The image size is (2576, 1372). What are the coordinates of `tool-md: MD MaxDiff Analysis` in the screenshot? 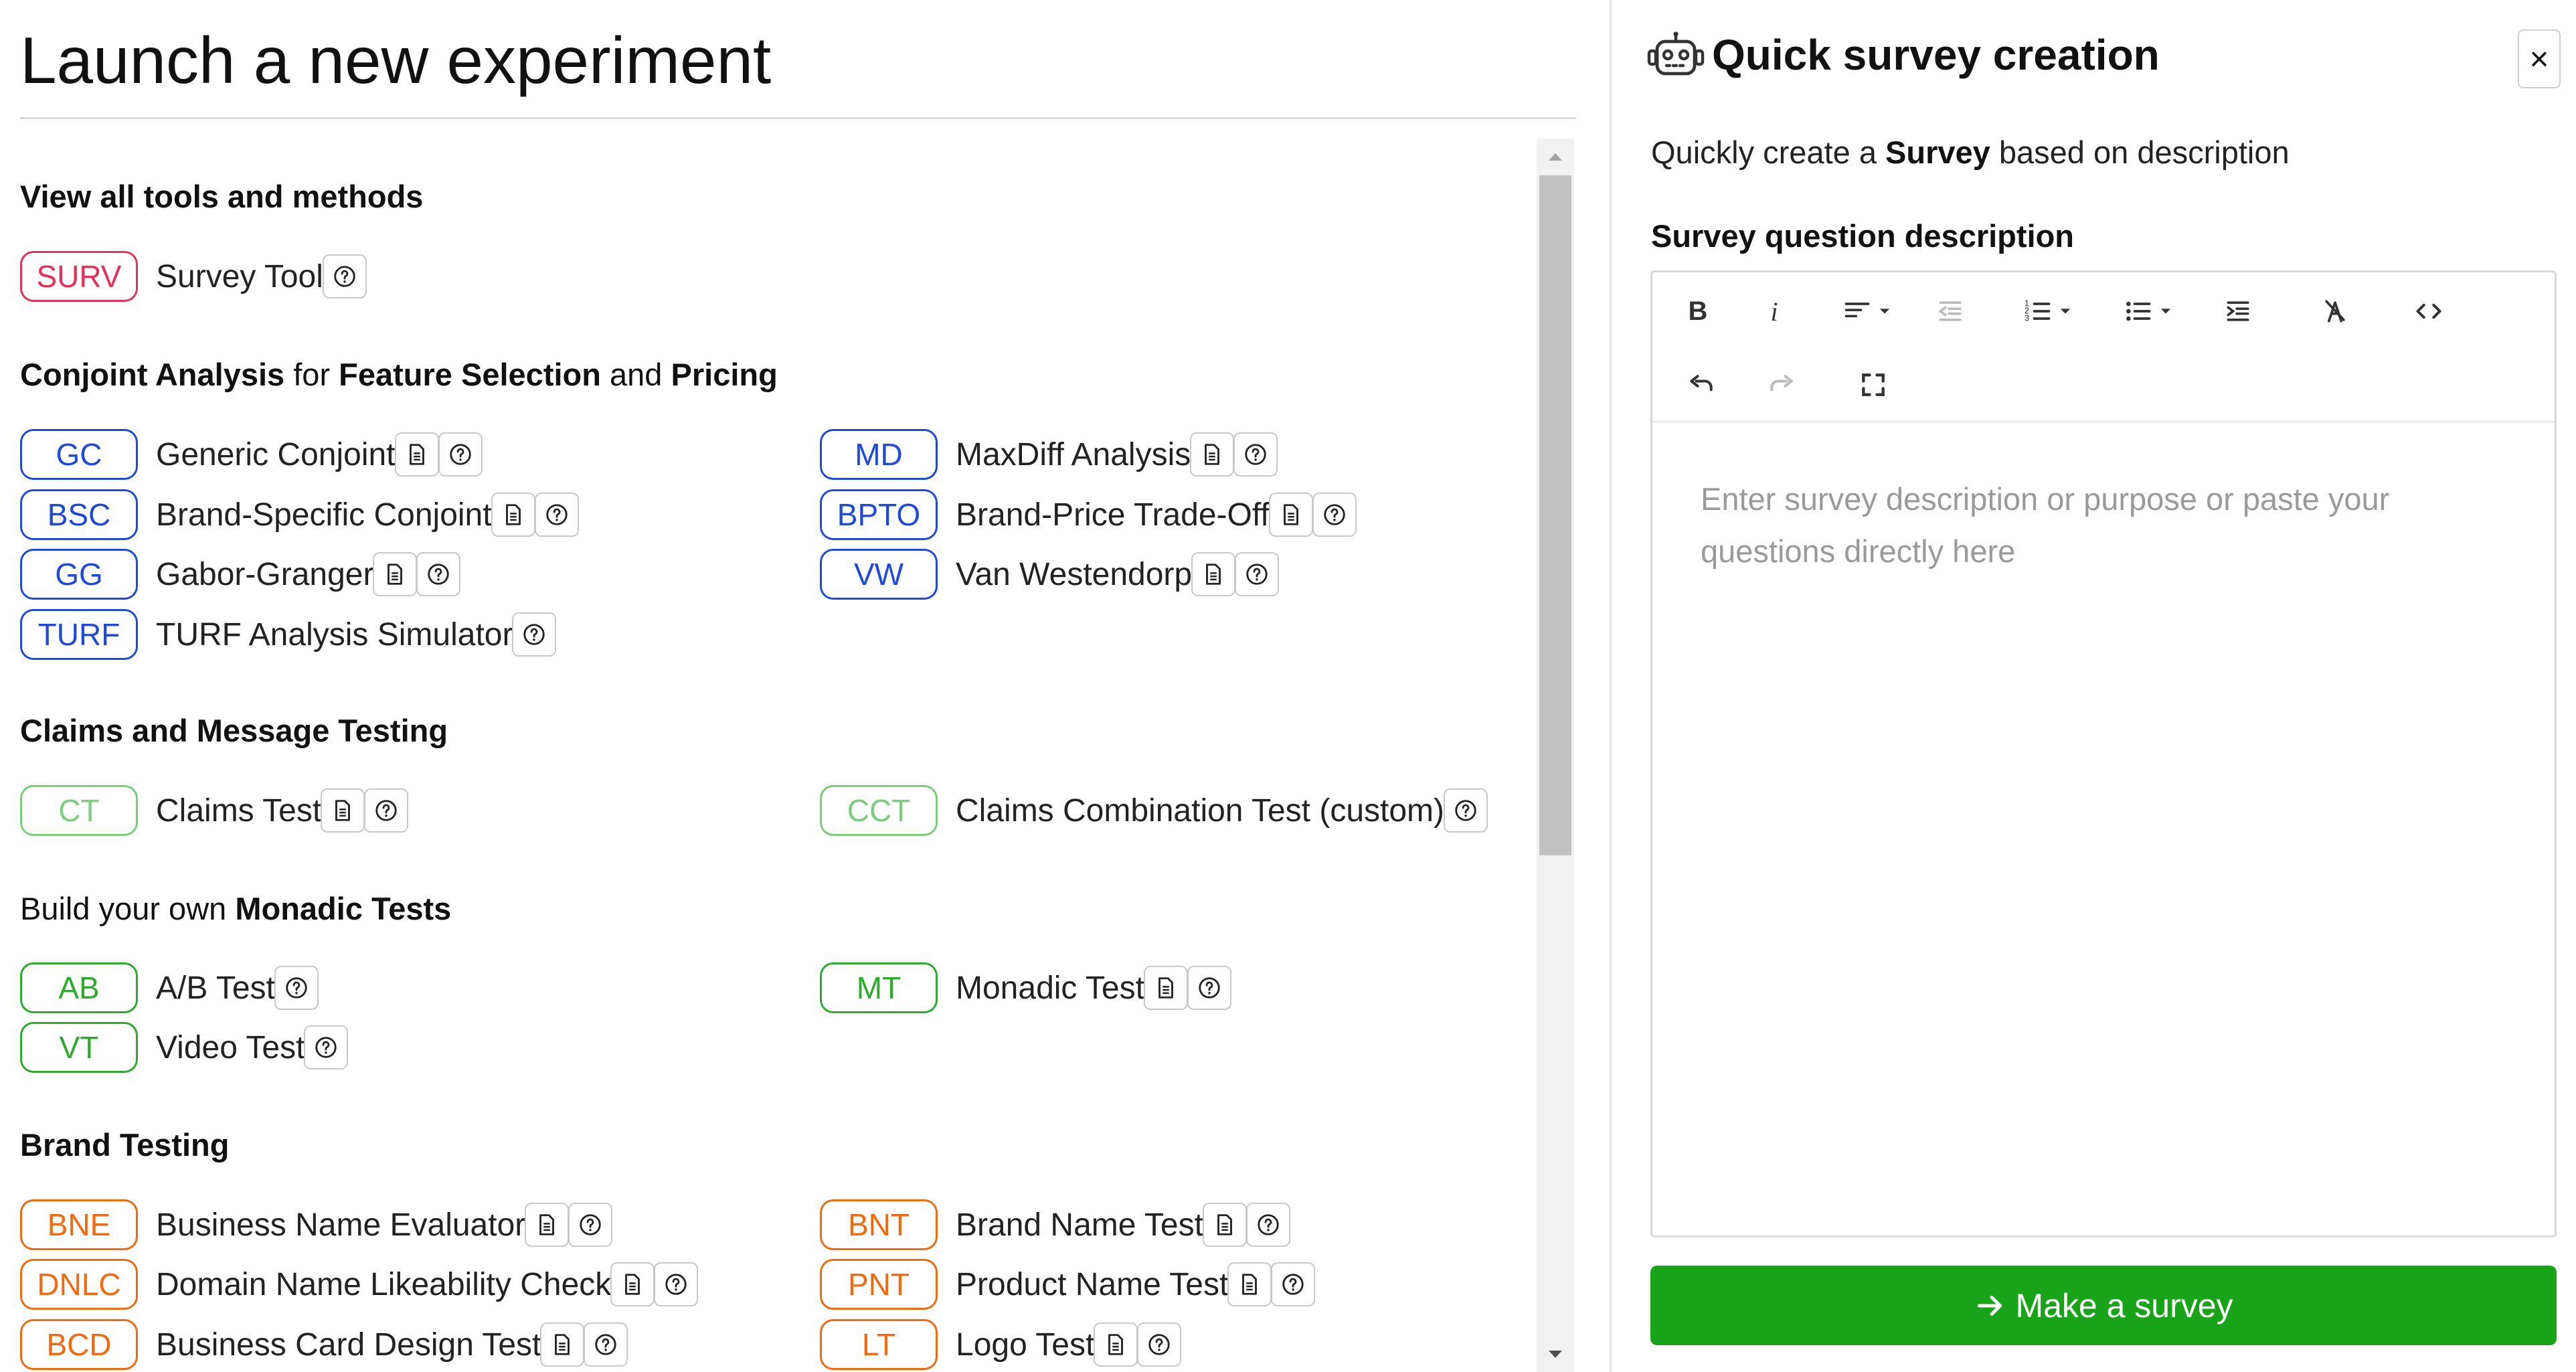 It's located at (1049, 454).